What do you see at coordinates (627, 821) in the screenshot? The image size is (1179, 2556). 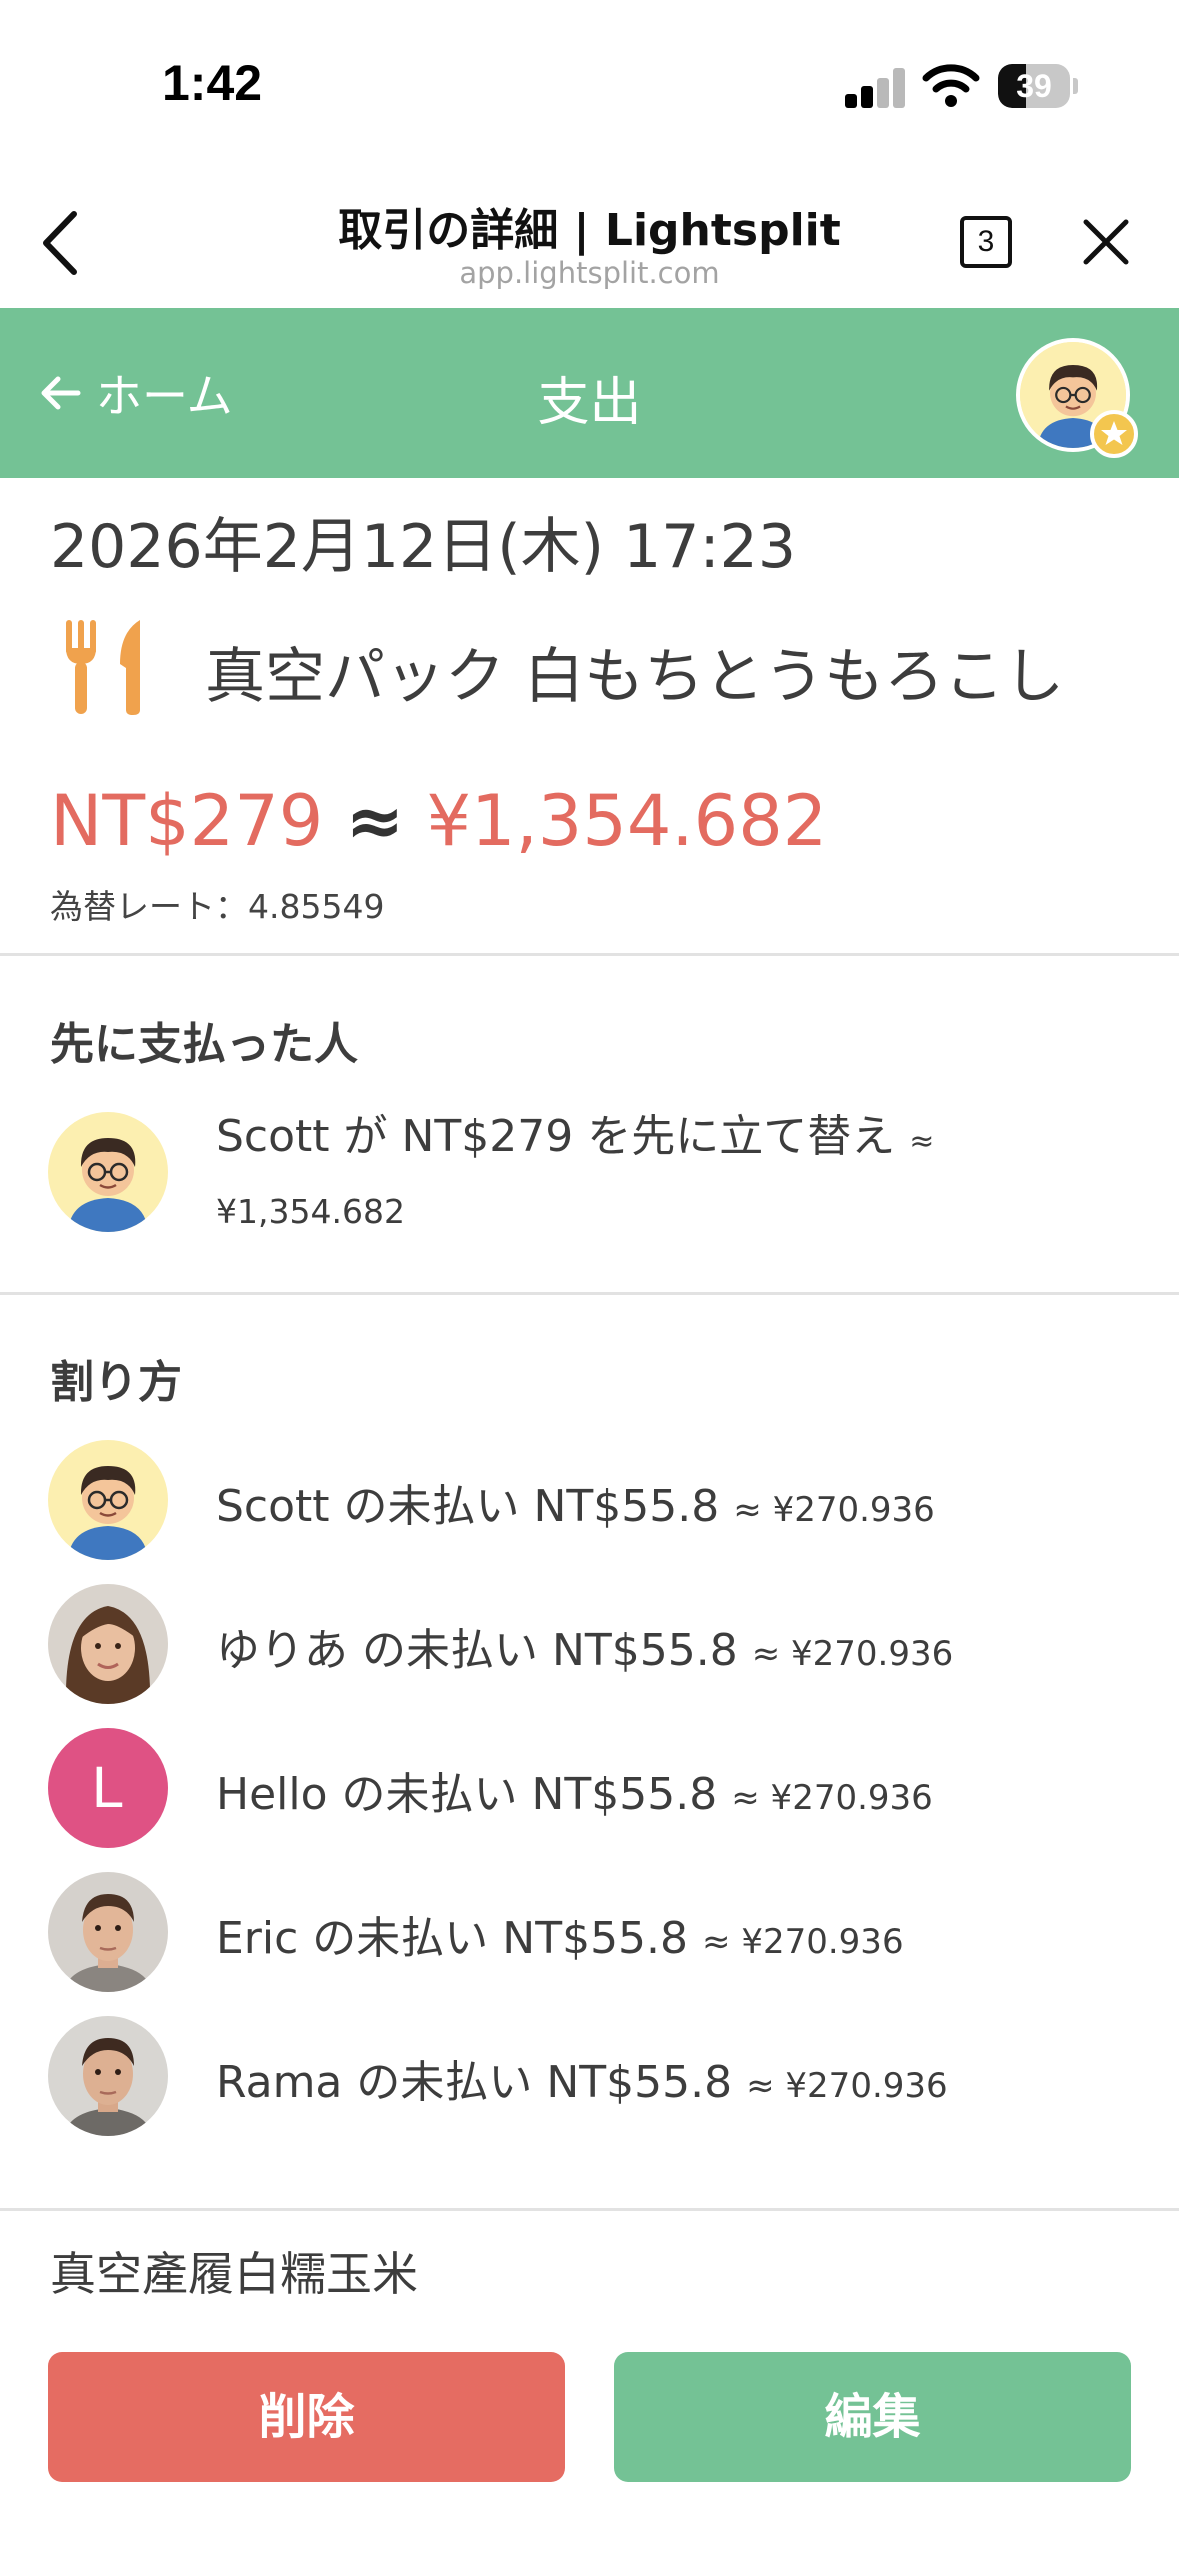 I see `amount-jpy: ¥1,354.682` at bounding box center [627, 821].